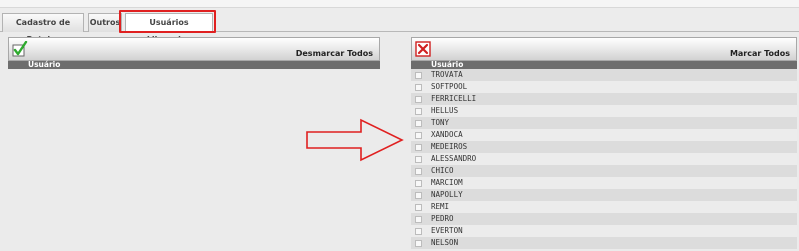 This screenshot has height=251, width=799. Describe the element at coordinates (20, 48) in the screenshot. I see `check-icon` at that location.